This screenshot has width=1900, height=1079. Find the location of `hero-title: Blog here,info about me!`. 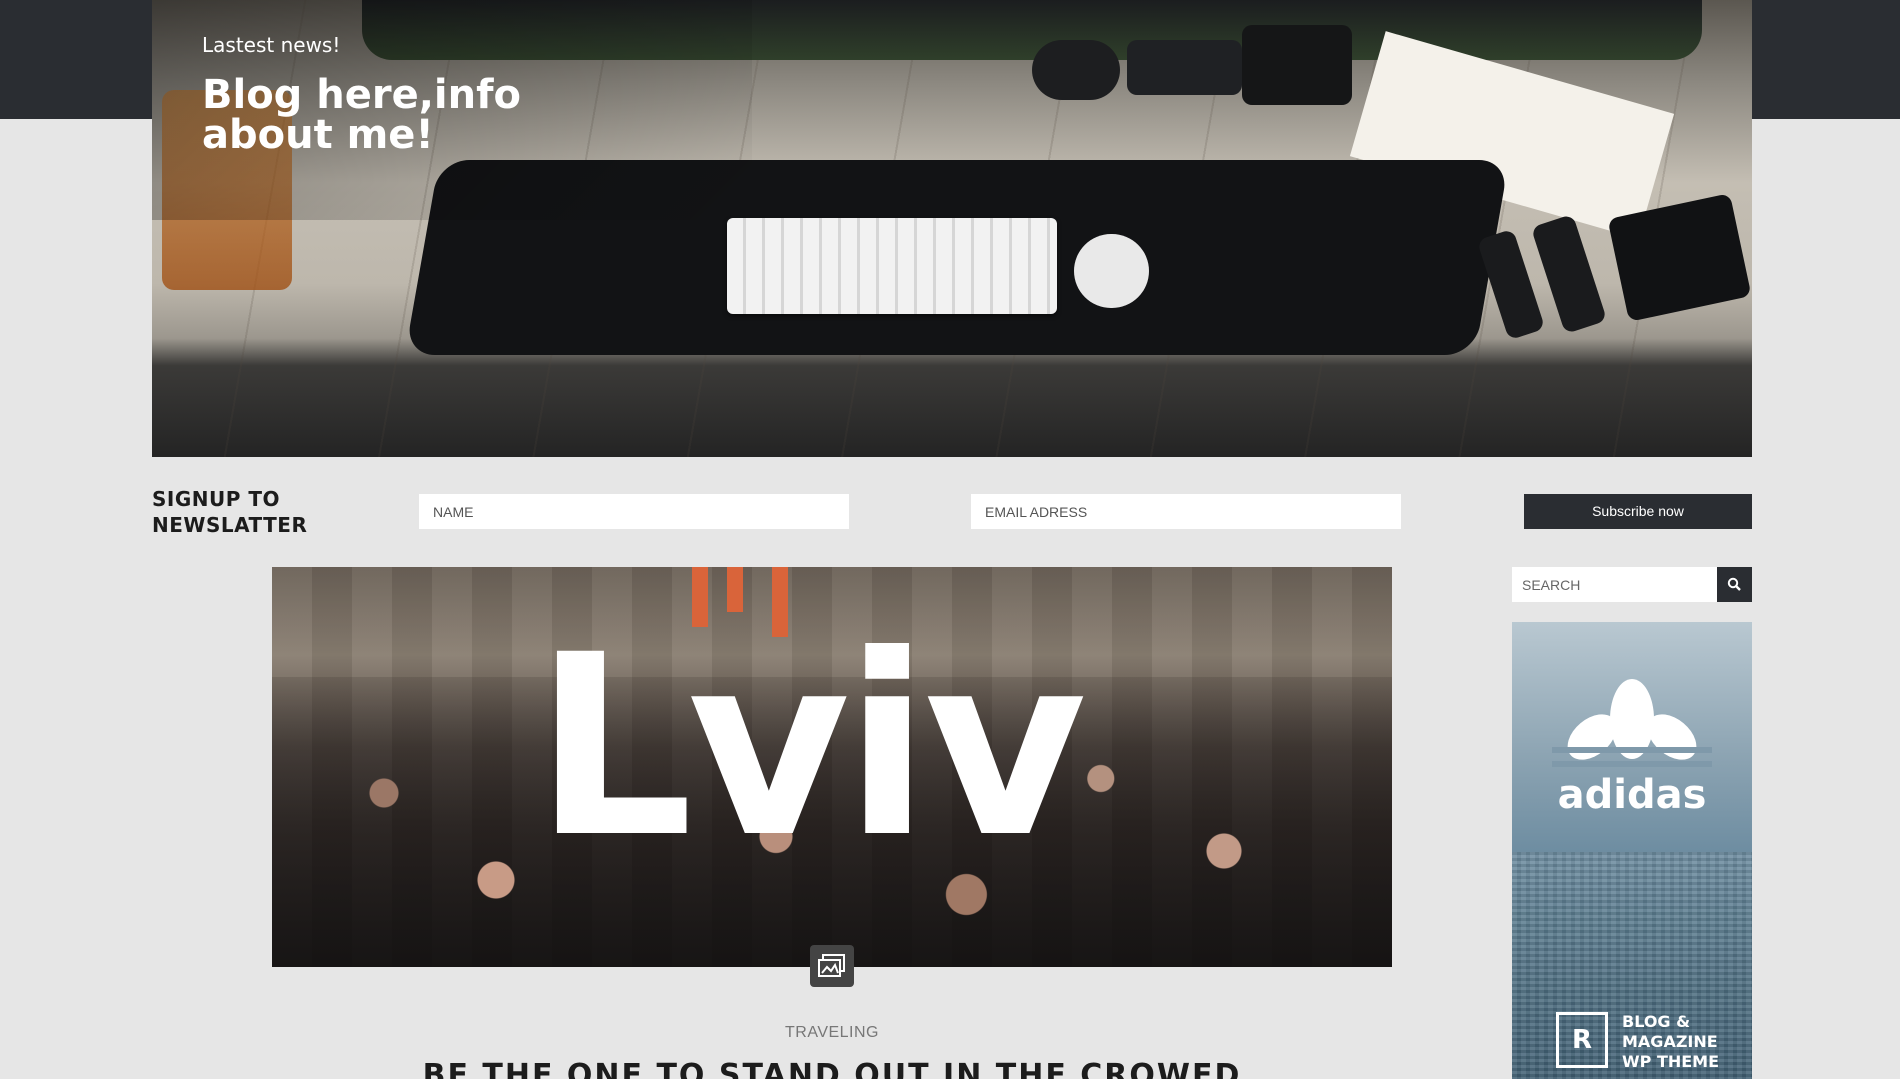

hero-title: Blog here,info about me! is located at coordinates (412, 115).